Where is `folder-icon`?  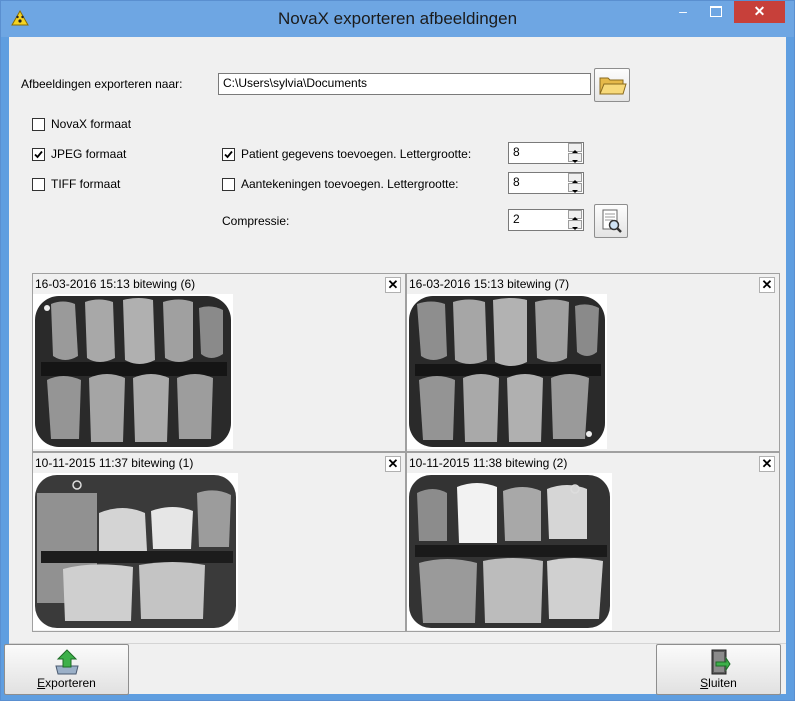
folder-icon is located at coordinates (613, 86).